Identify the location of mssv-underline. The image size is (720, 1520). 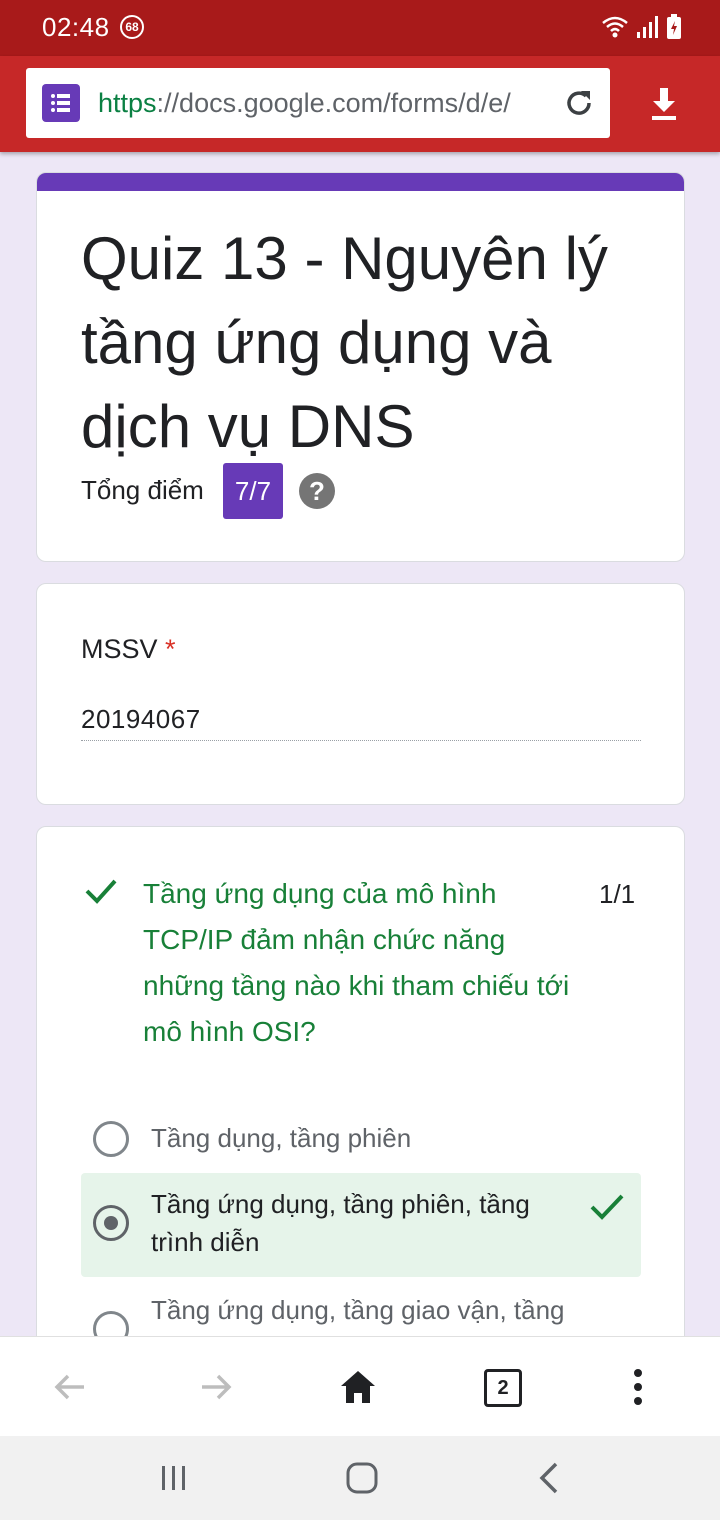
(361, 740).